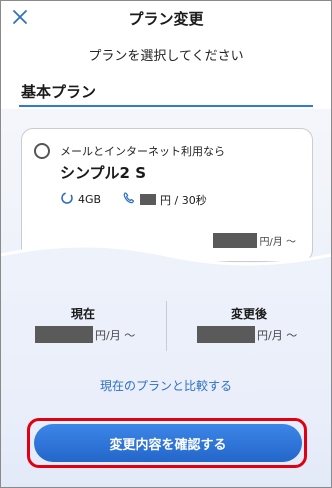  I want to click on current-price: 円/月 〜, so click(85, 334).